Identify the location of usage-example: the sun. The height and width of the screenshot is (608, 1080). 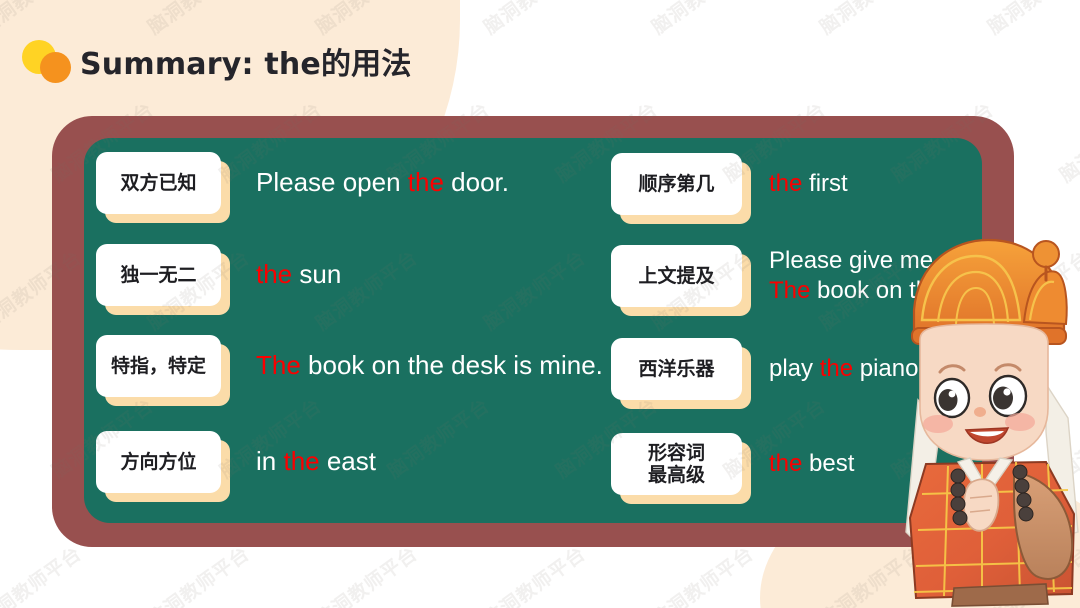
(299, 274).